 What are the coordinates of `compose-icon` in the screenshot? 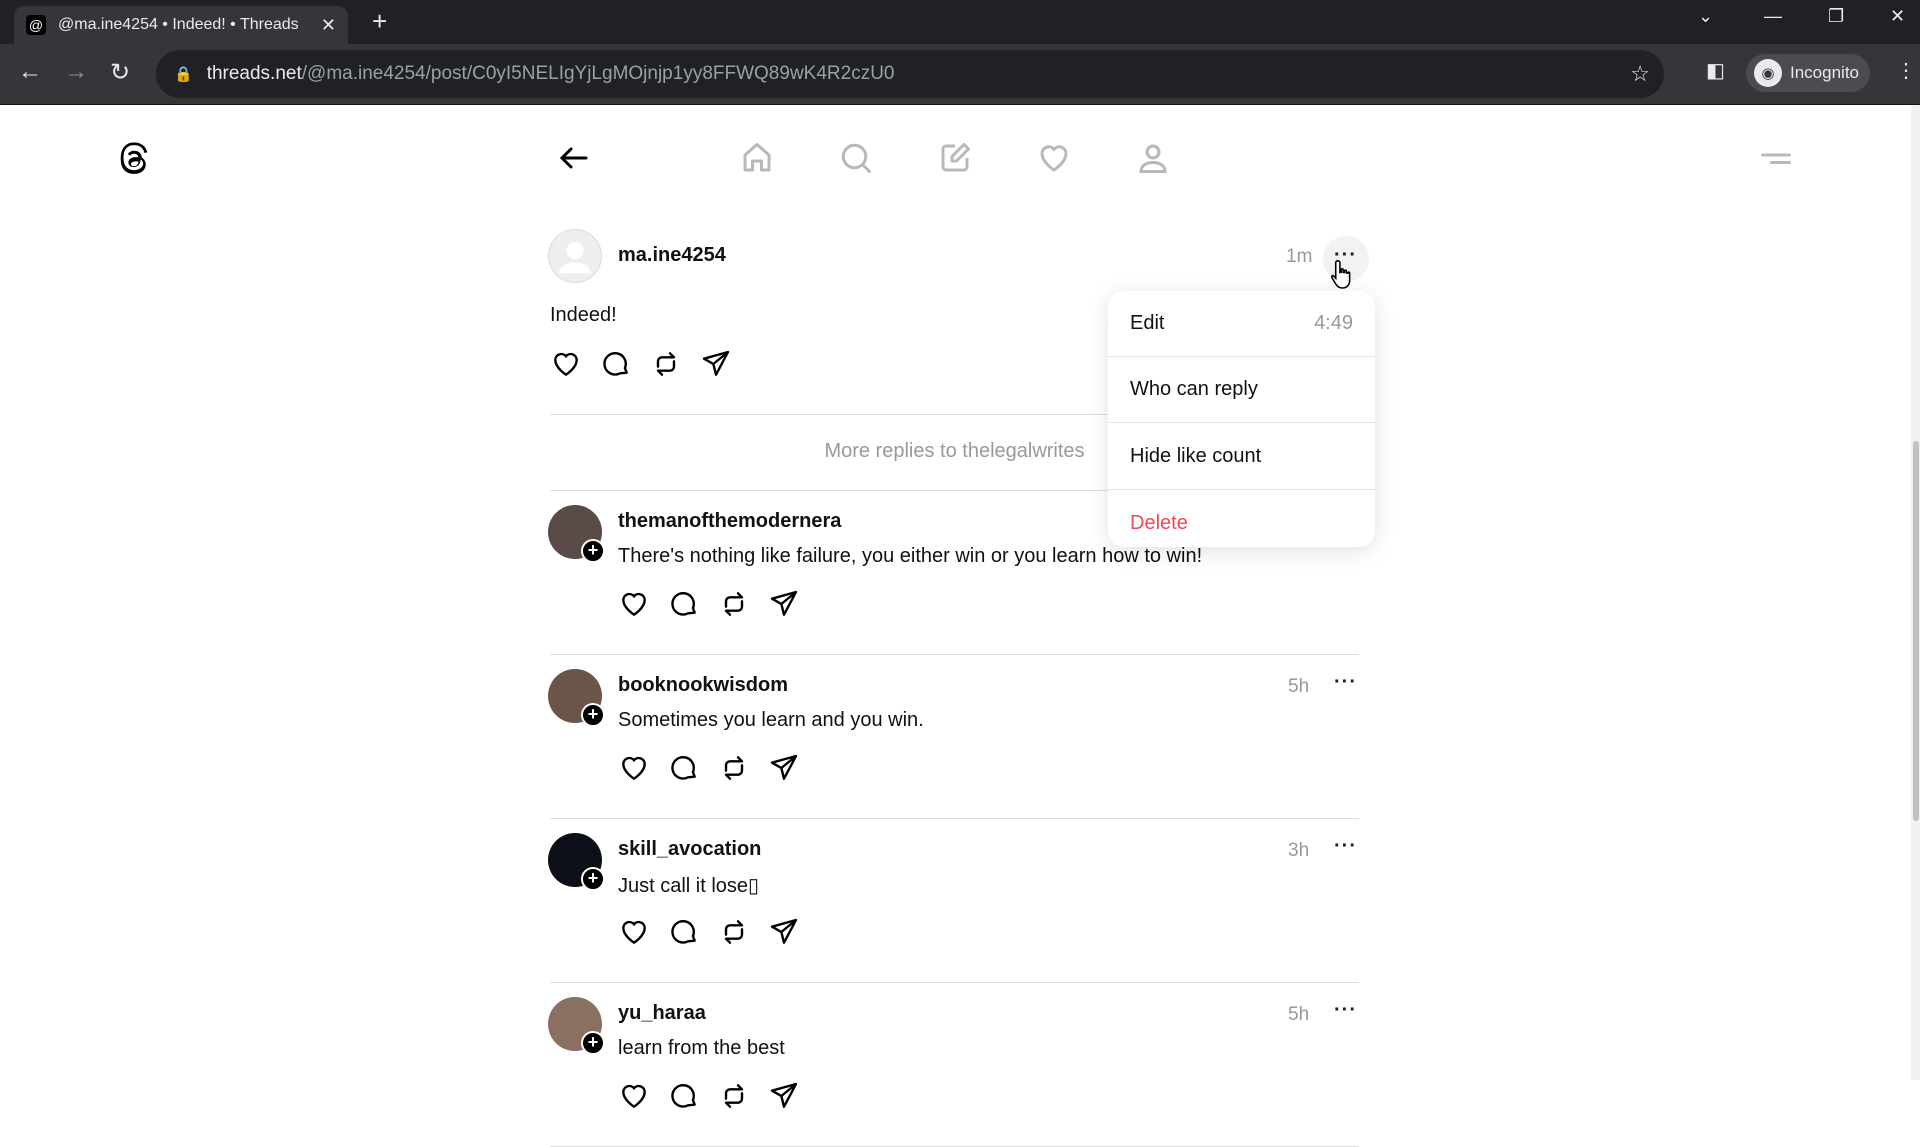 It's located at (955, 158).